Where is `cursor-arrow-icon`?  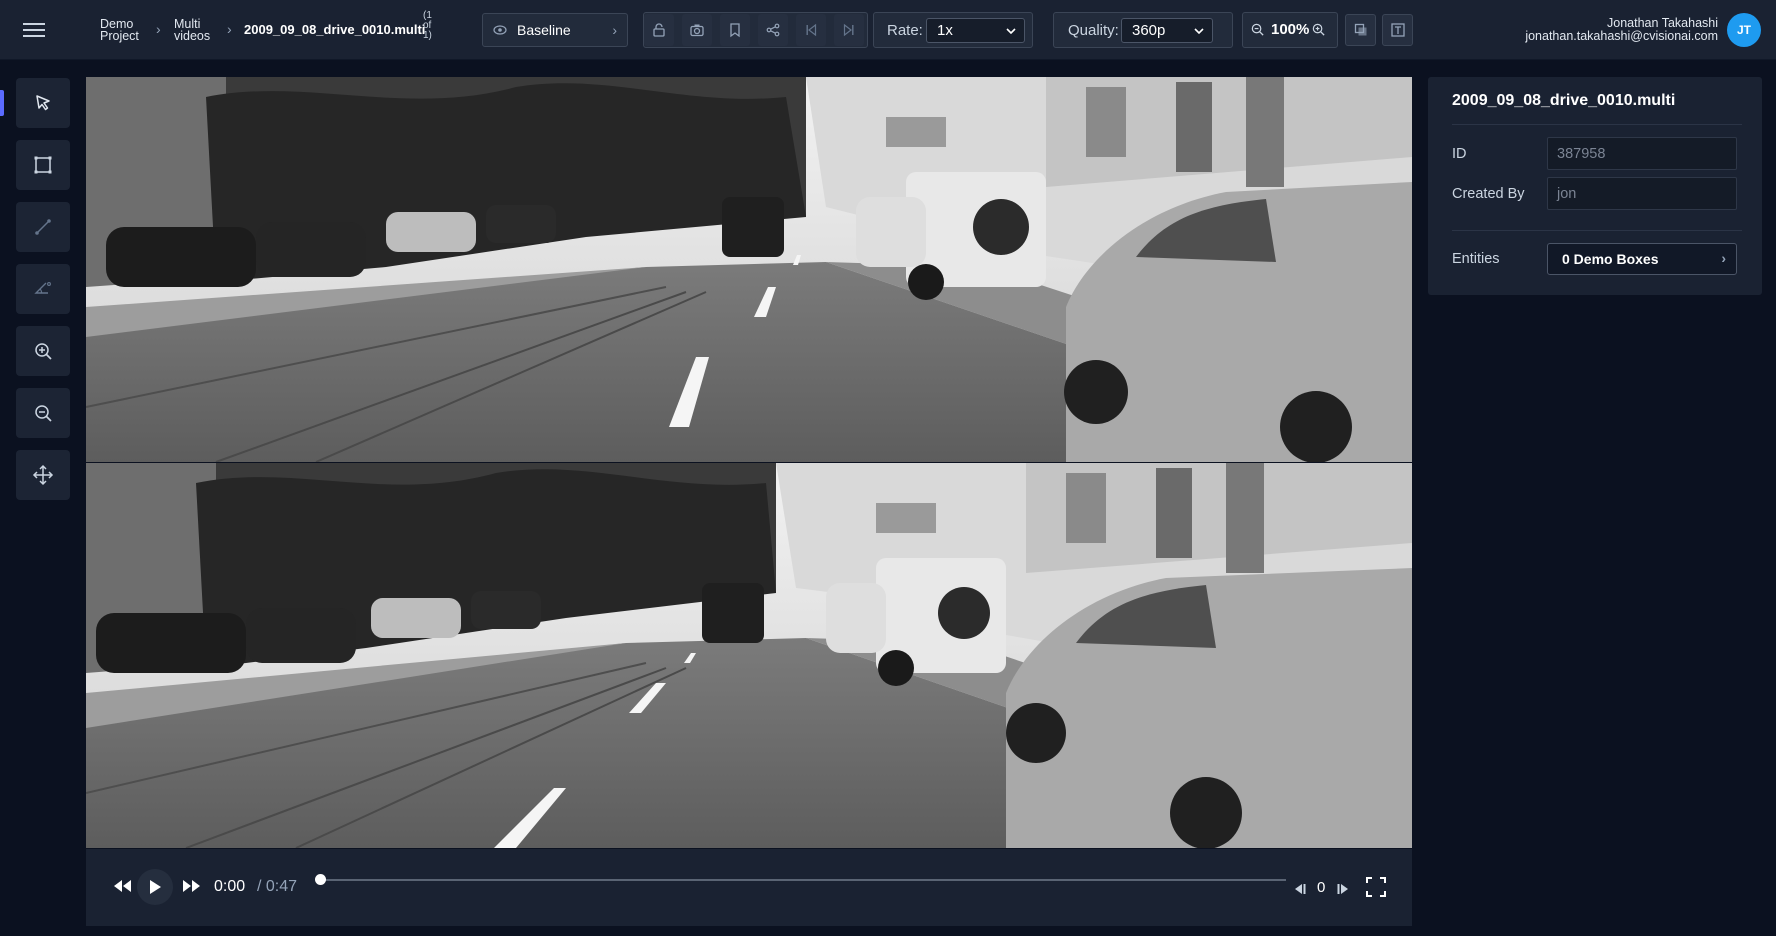
cursor-arrow-icon is located at coordinates (43, 103).